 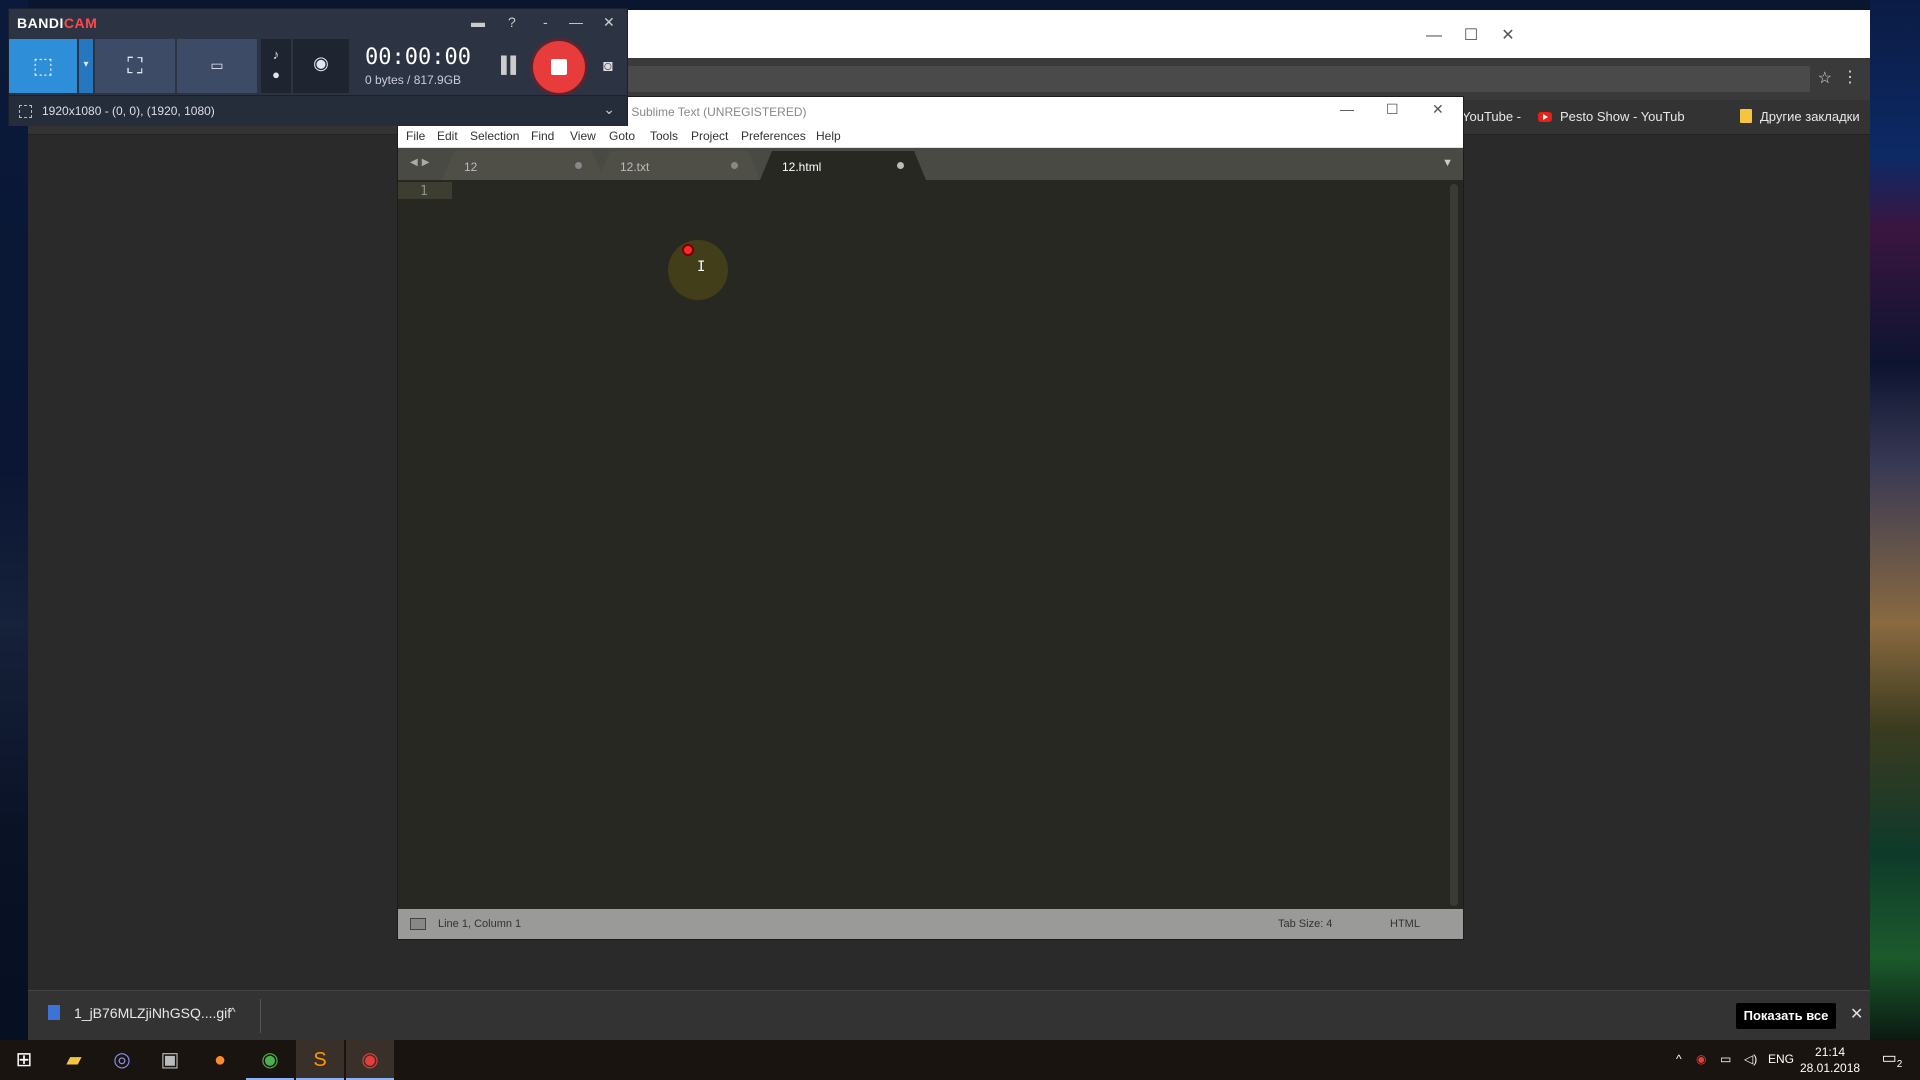 I want to click on menu-tools: Tools, so click(x=664, y=136).